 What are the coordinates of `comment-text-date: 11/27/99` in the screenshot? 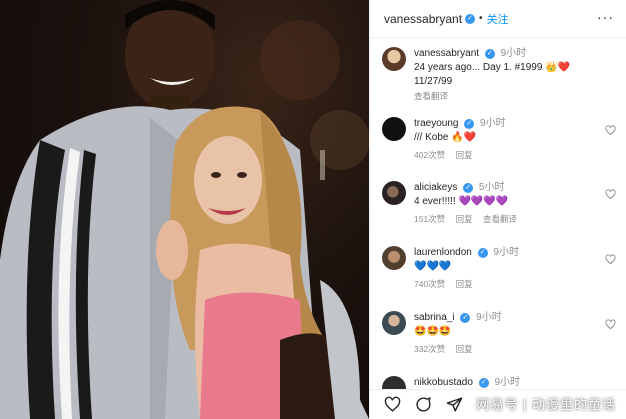 It's located at (433, 81).